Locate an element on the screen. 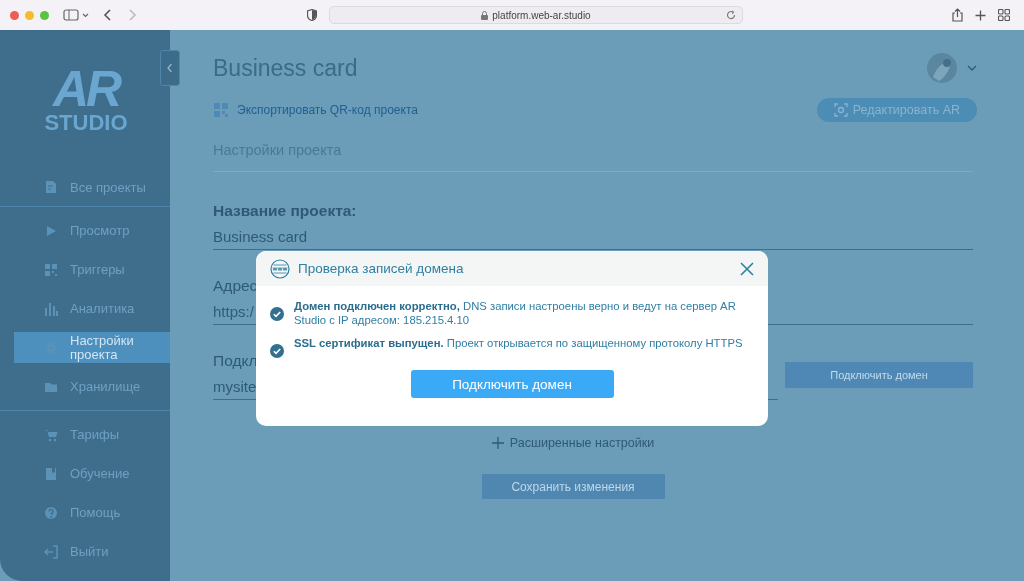 Image resolution: width=1024 pixels, height=581 pixels. tab-overview-icon is located at coordinates (1004, 15).